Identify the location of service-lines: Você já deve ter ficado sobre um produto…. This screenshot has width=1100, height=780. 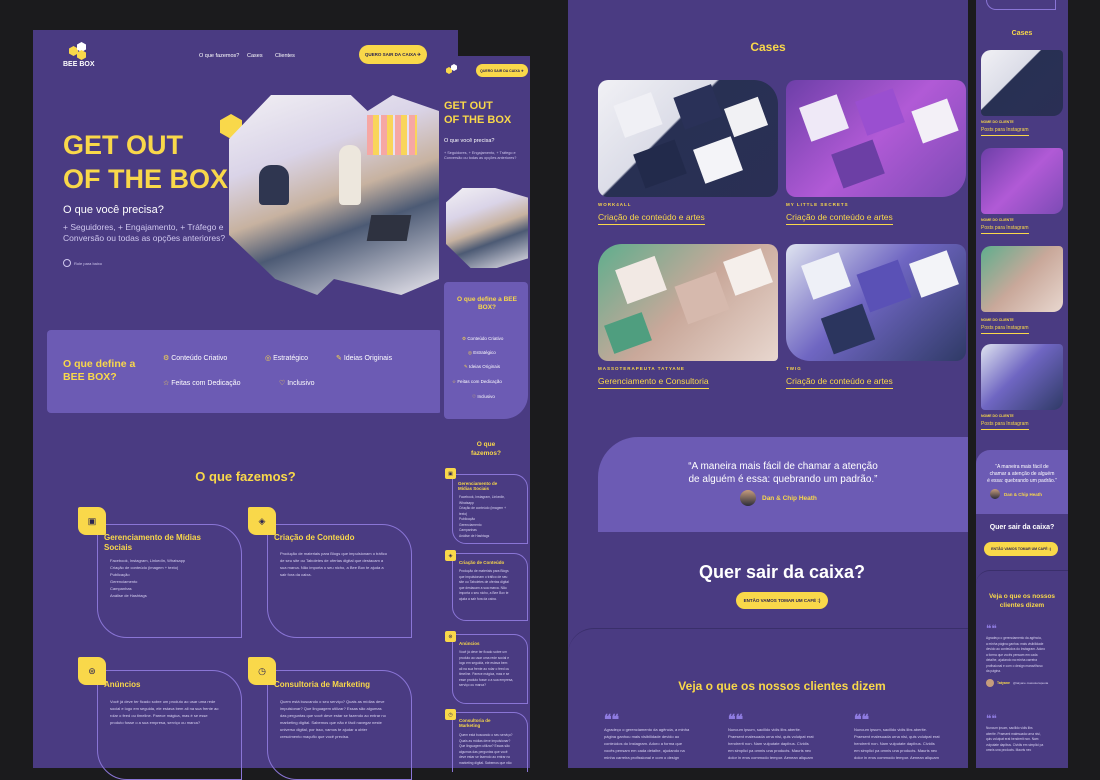
(164, 712).